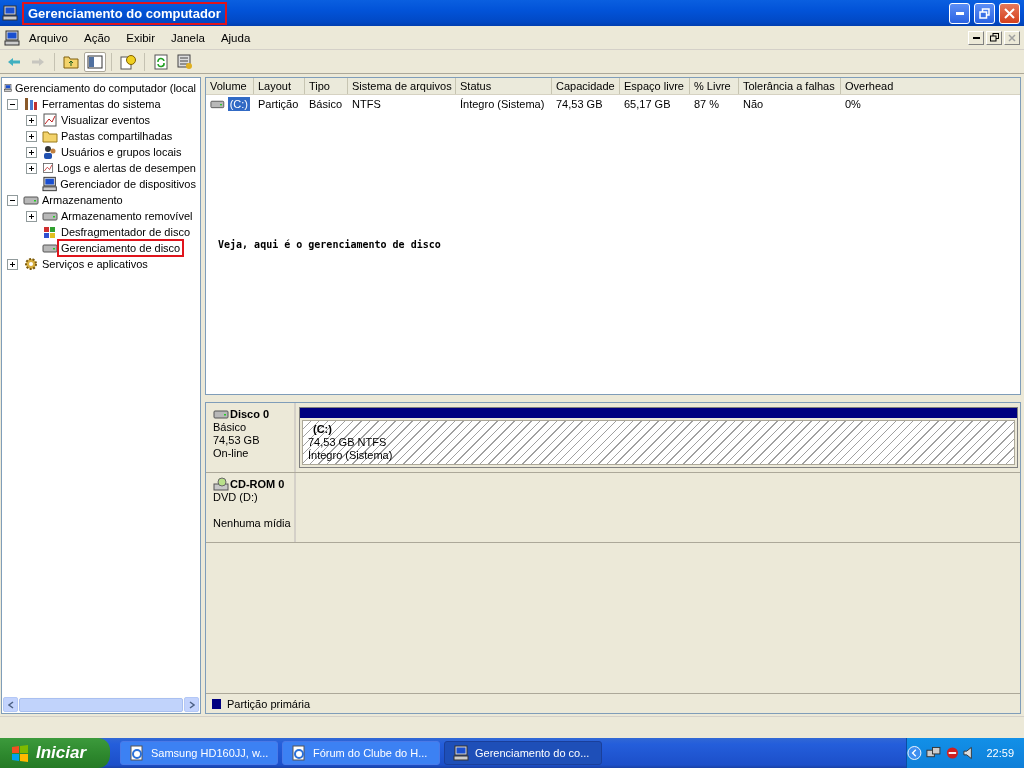 This screenshot has width=1024, height=768. I want to click on tree-item: Gerenciador de dispositivos, so click(128, 184).